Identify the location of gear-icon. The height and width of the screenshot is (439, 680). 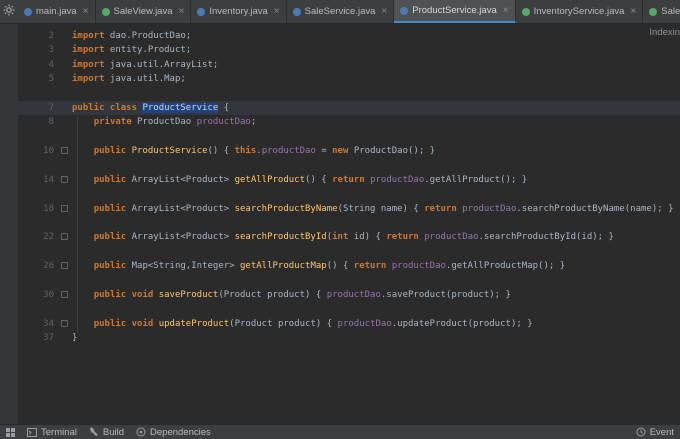
(9, 12).